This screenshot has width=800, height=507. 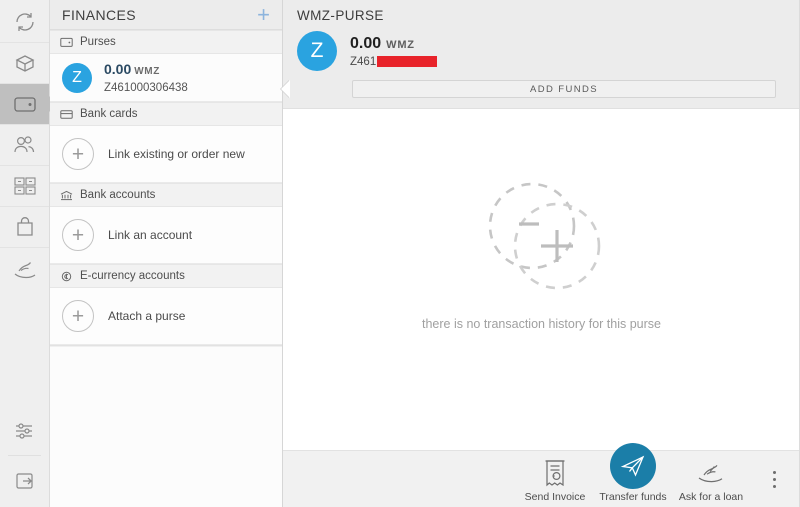 I want to click on ask-for-loan-label: Ask for a loan, so click(x=711, y=496).